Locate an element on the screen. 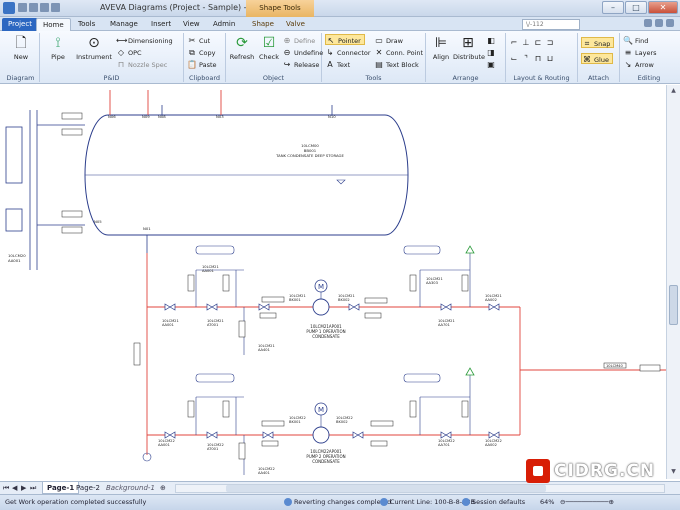  distribute-button: ⊞ Distribute is located at coordinates (469, 48).